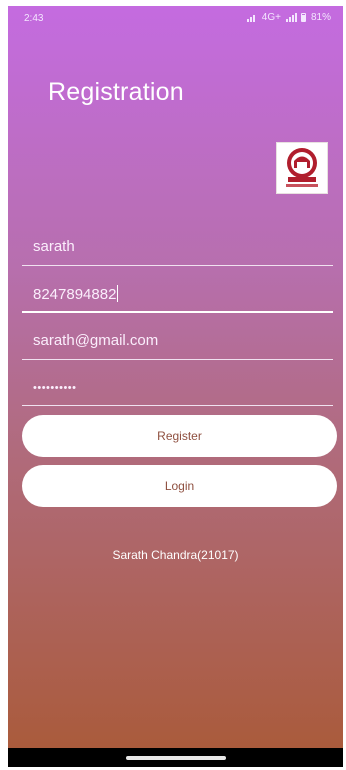 The height and width of the screenshot is (770, 346). Describe the element at coordinates (271, 17) in the screenshot. I see `network-type-label: 4G+` at that location.